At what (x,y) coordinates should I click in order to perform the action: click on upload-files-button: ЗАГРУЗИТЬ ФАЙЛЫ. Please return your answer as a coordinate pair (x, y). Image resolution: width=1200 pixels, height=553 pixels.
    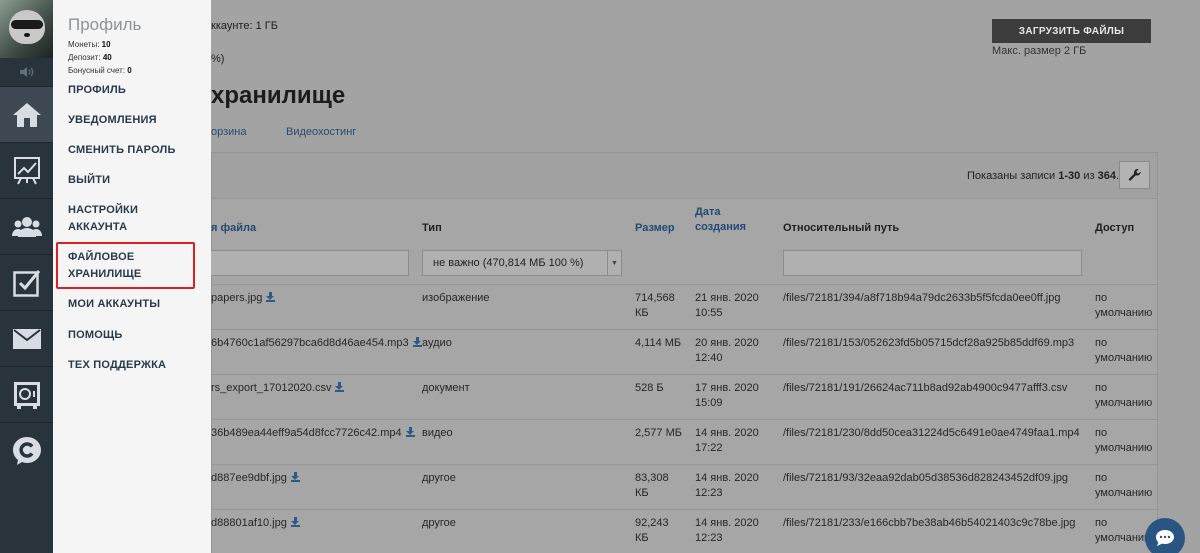
    Looking at the image, I should click on (1071, 31).